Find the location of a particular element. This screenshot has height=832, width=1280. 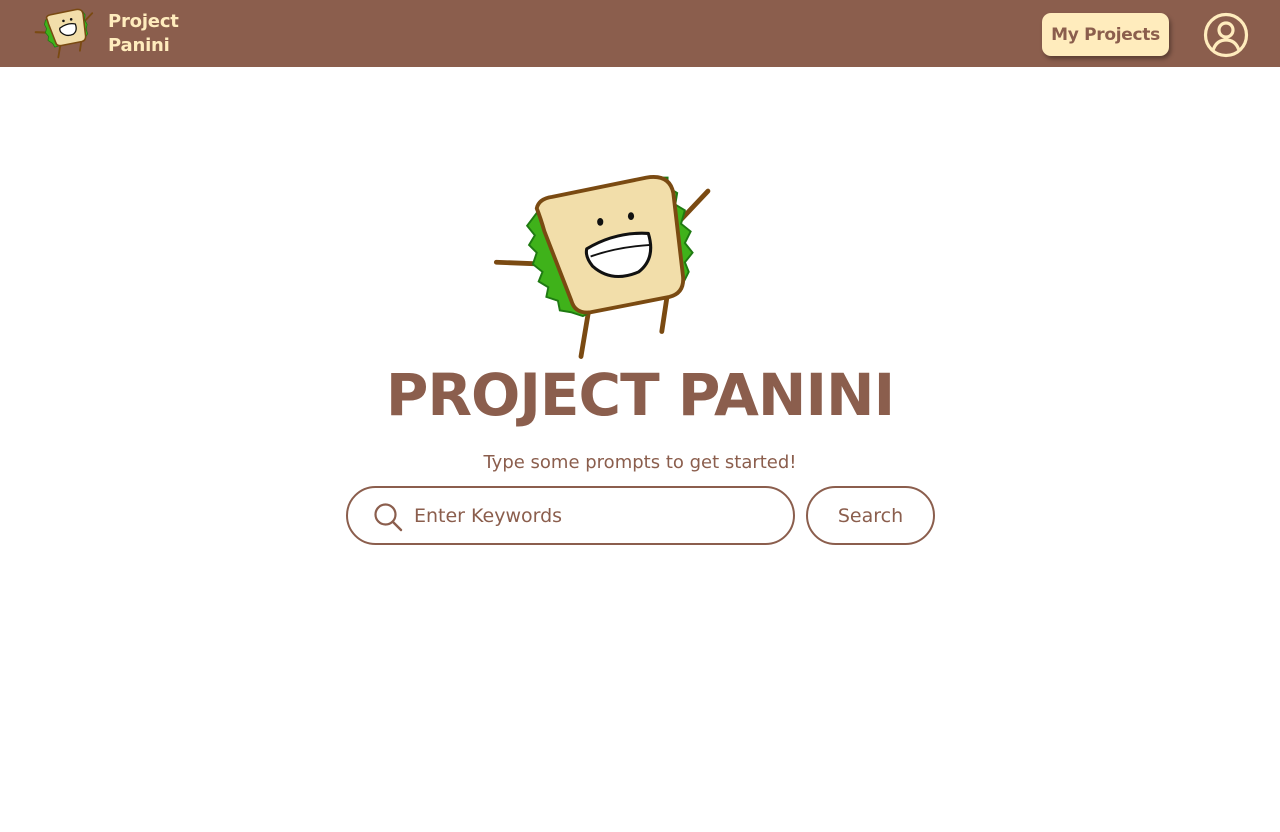

search-input is located at coordinates (594, 516).